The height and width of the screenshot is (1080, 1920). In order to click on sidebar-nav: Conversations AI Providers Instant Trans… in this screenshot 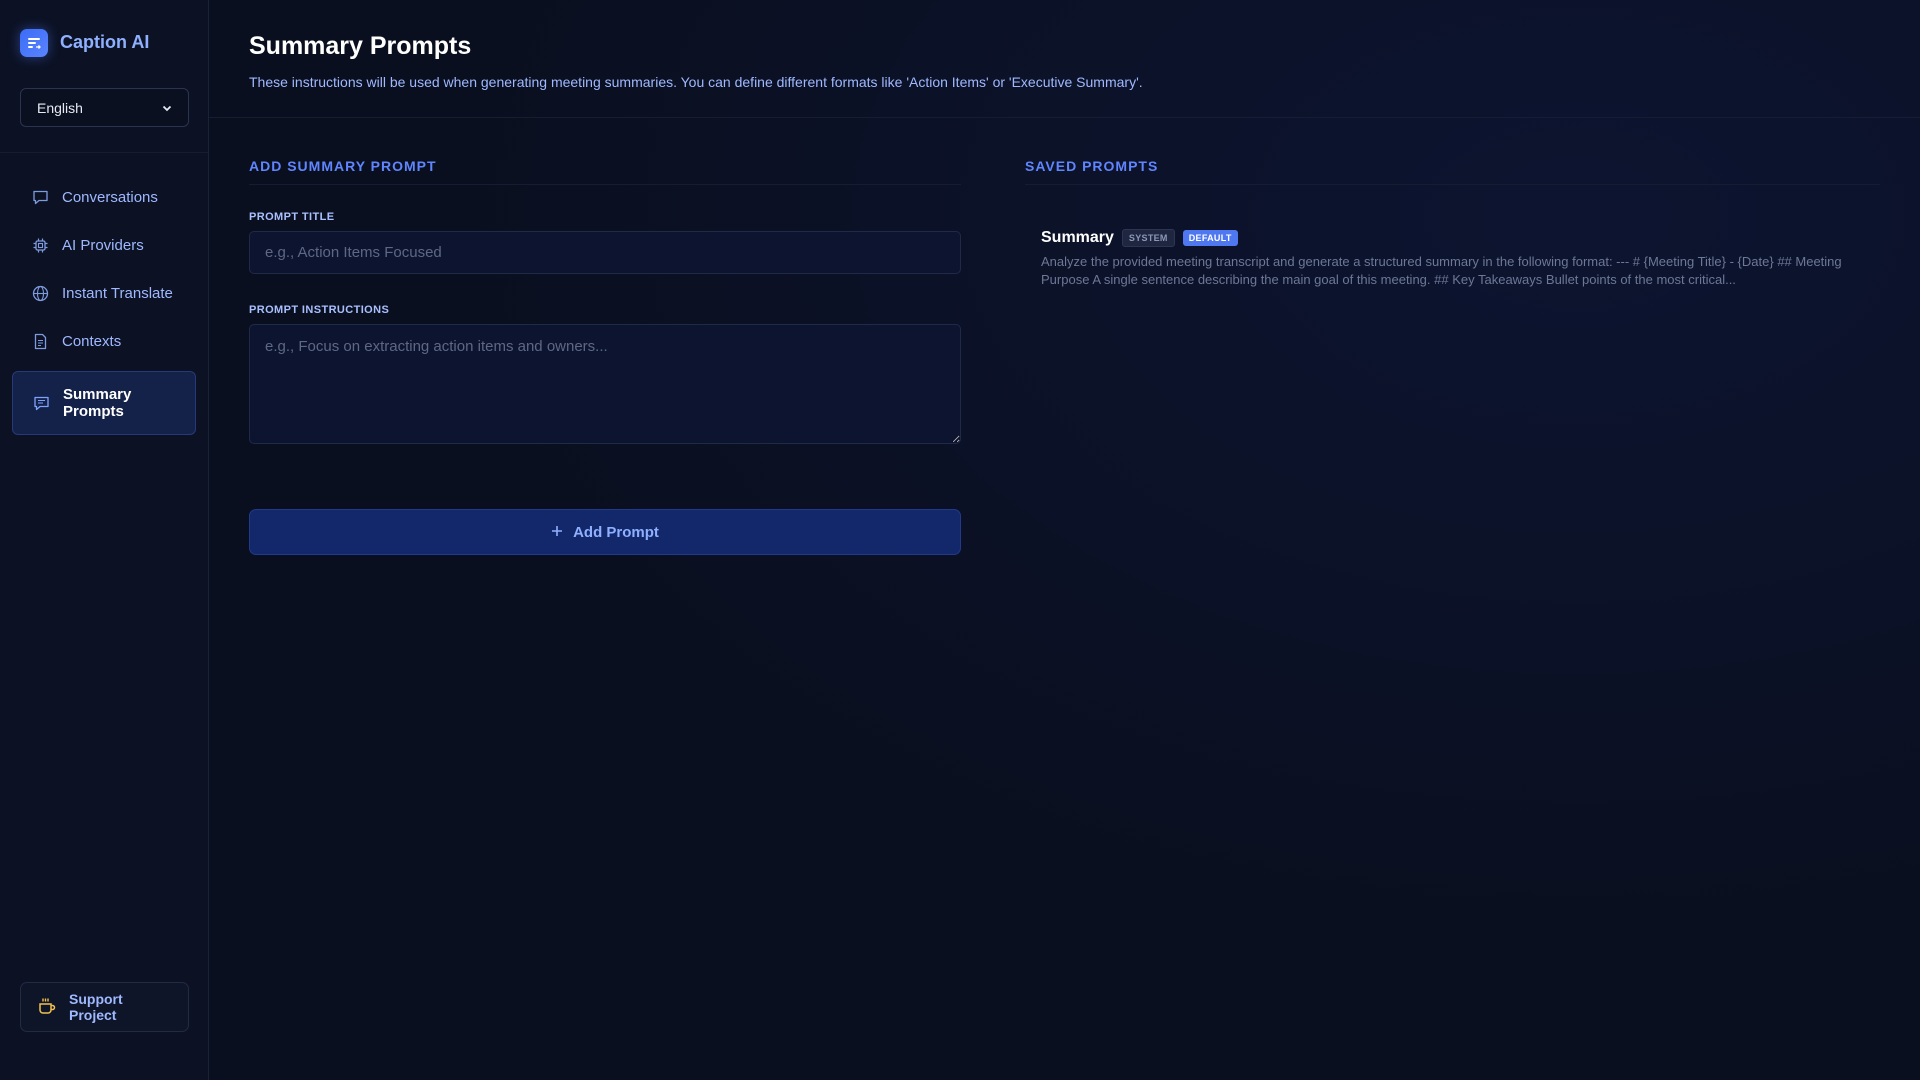, I will do `click(104, 294)`.